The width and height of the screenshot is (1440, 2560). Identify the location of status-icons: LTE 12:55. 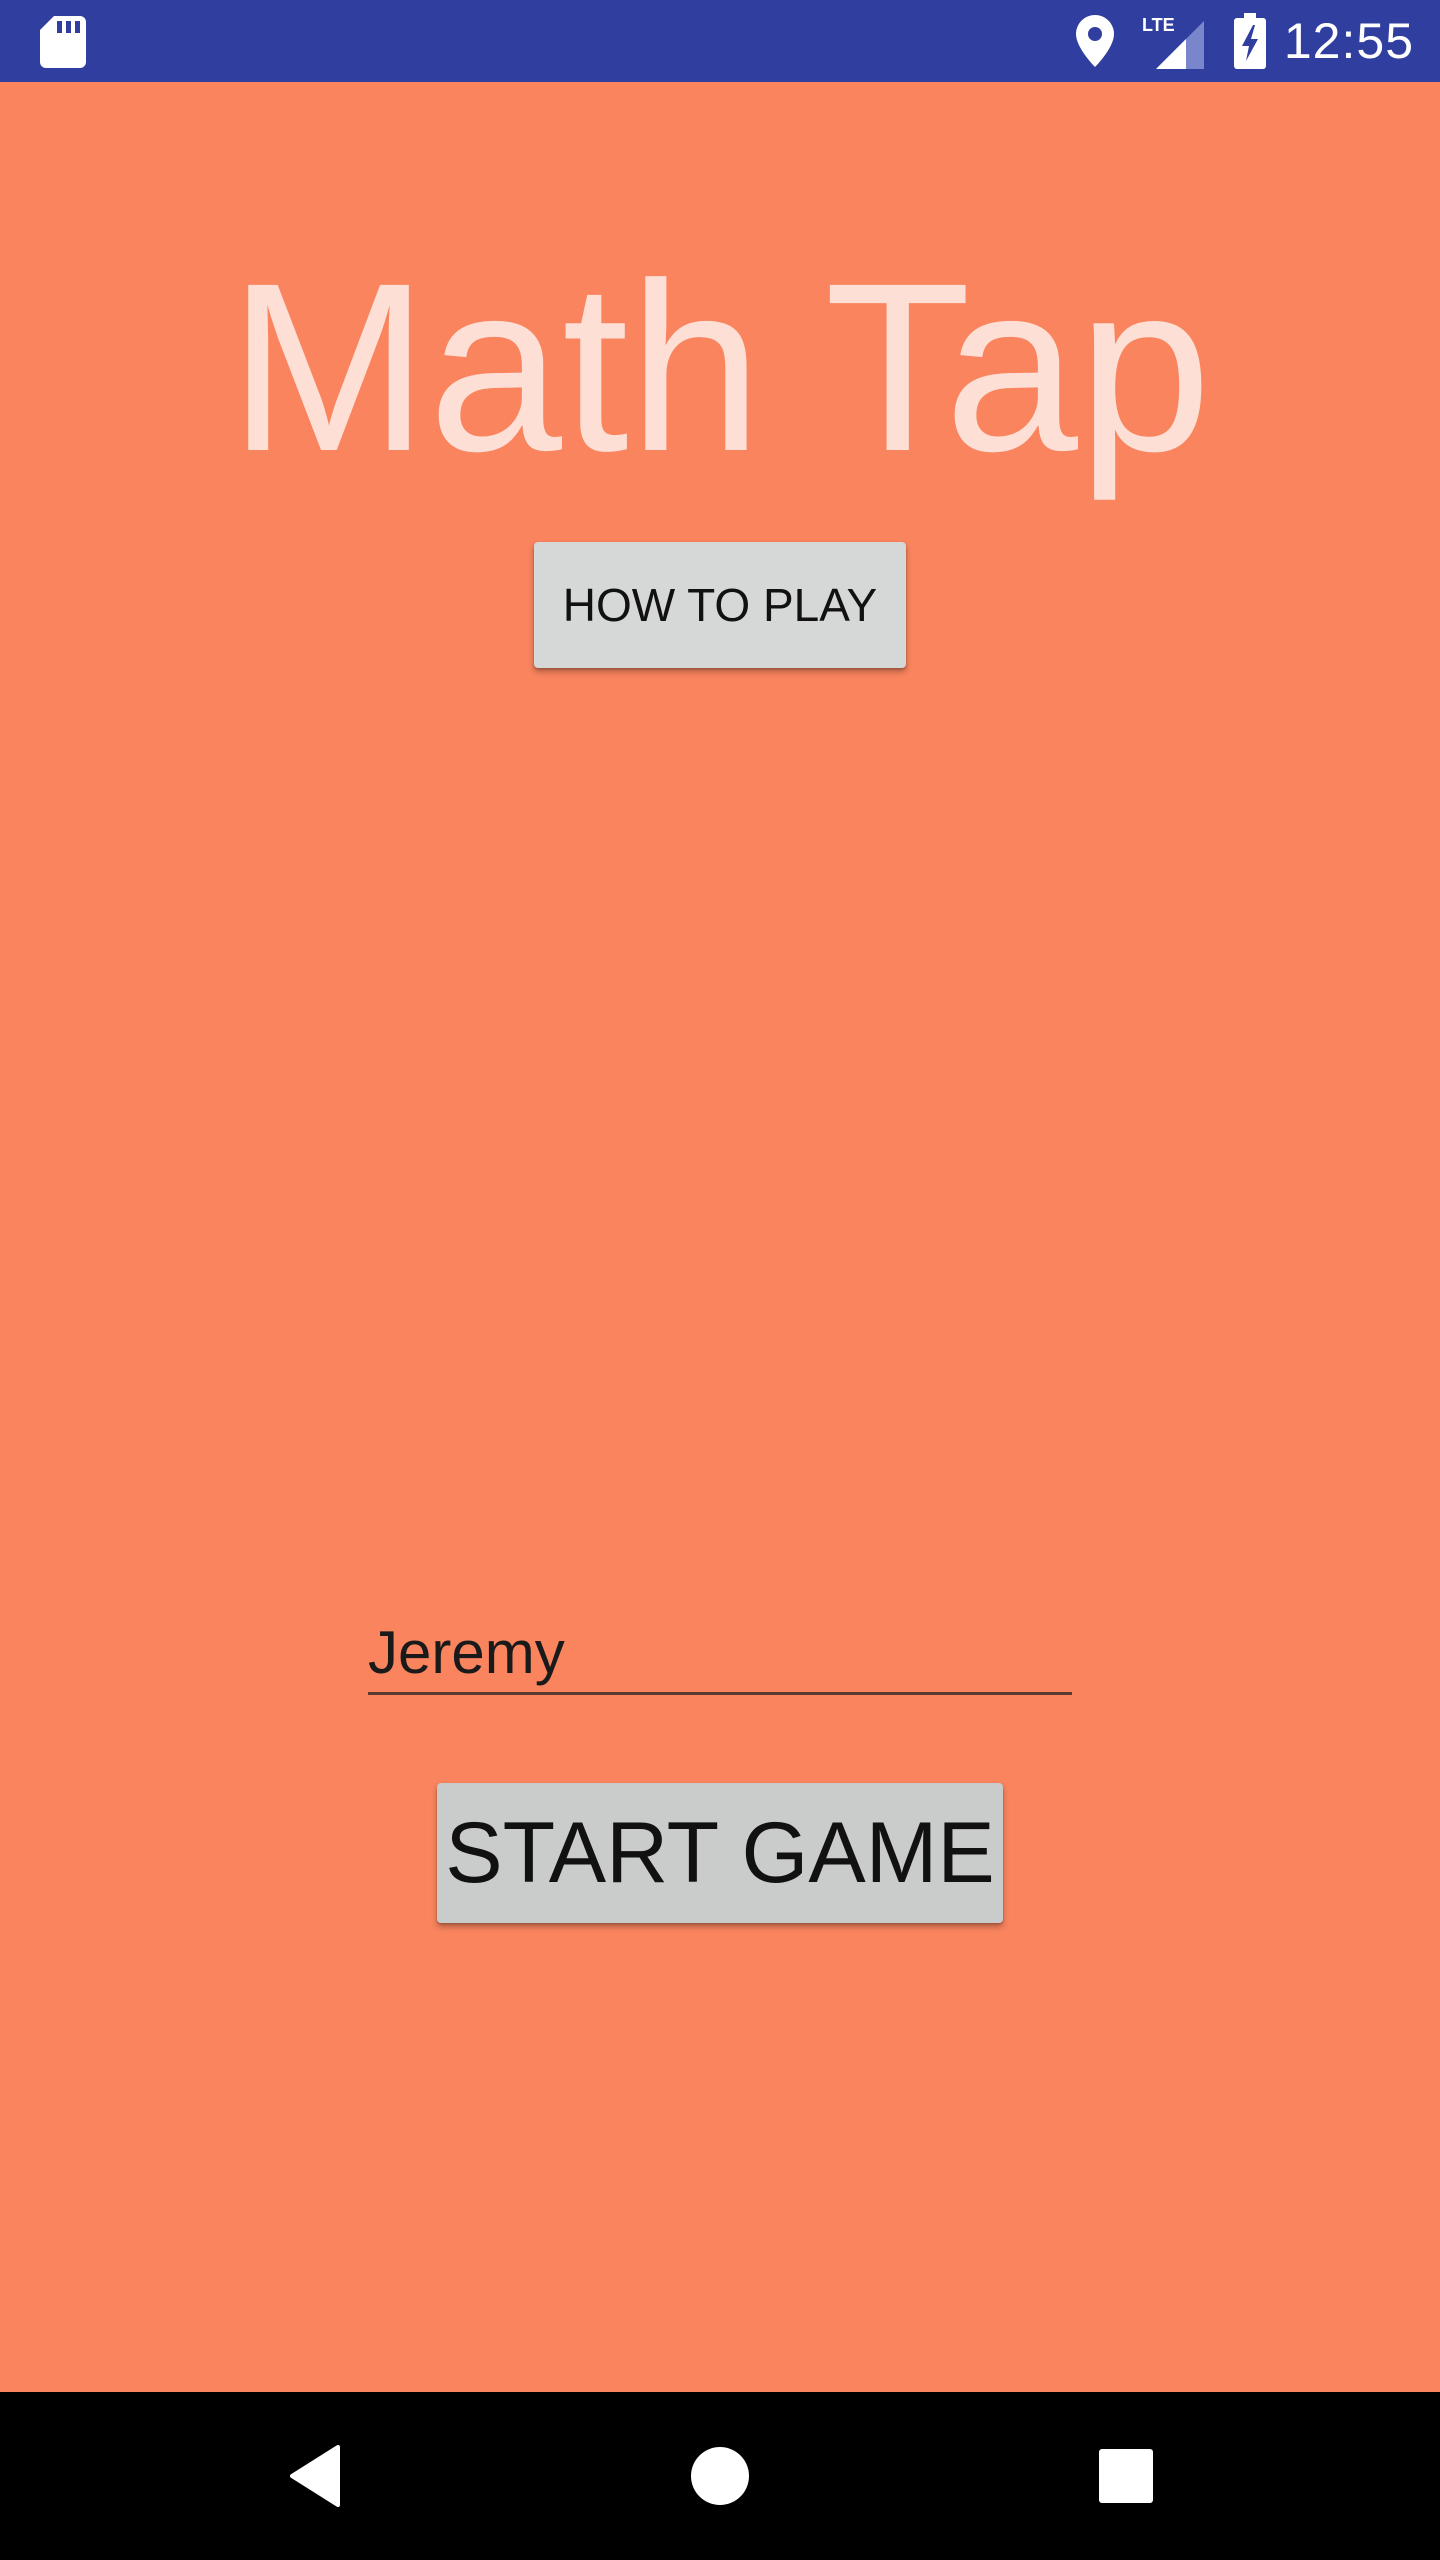
(1244, 41).